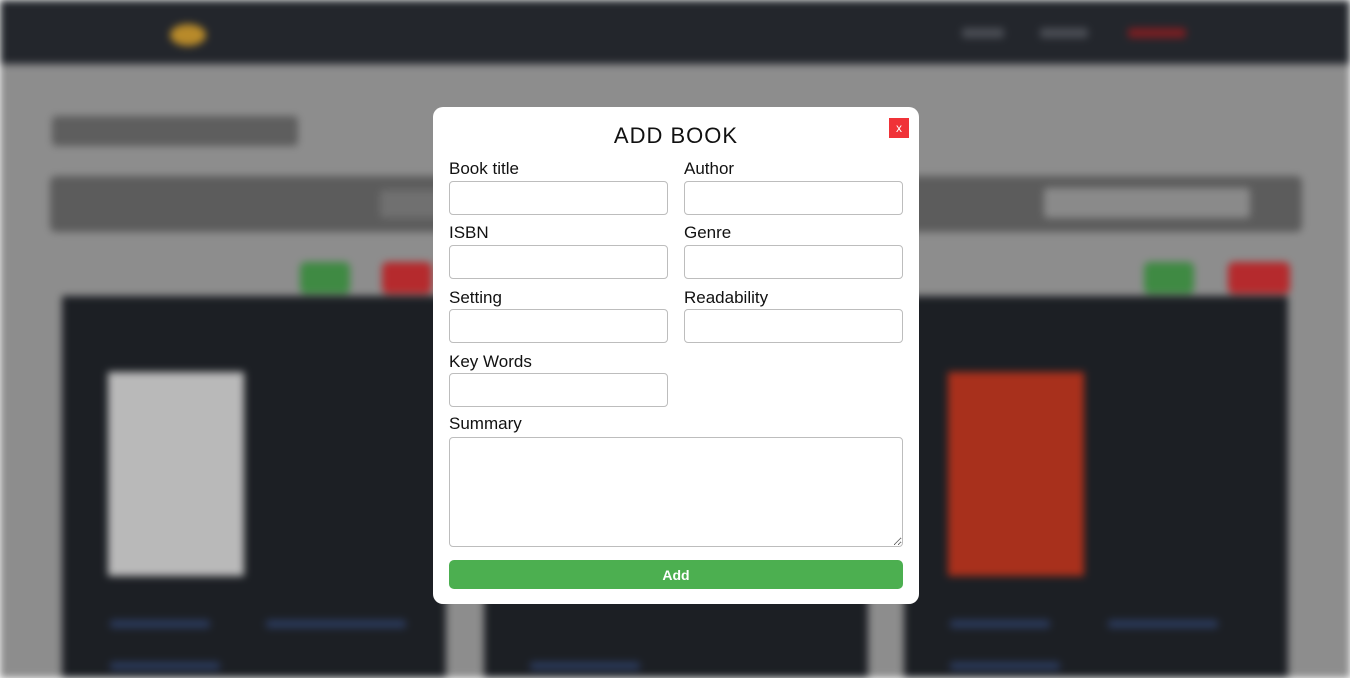  What do you see at coordinates (793, 326) in the screenshot?
I see `readability-input` at bounding box center [793, 326].